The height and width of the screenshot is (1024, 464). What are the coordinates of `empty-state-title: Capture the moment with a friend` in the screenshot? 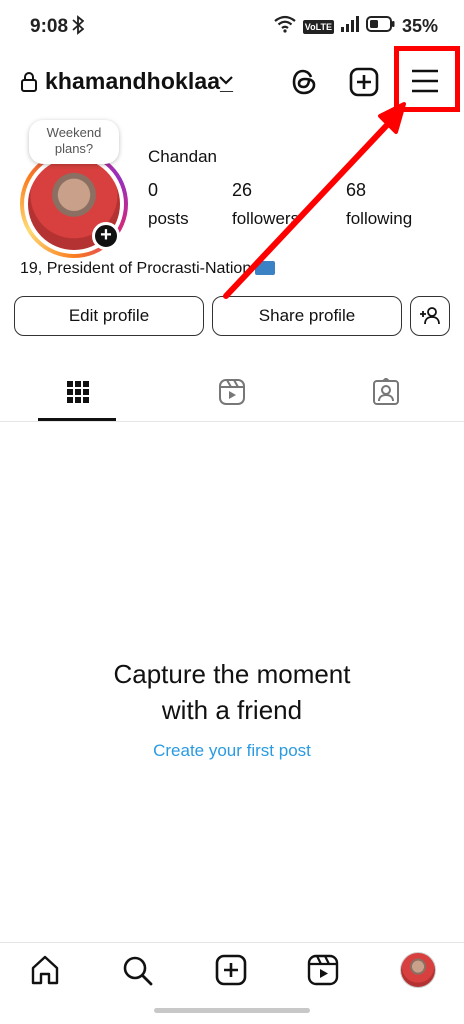 It's located at (232, 692).